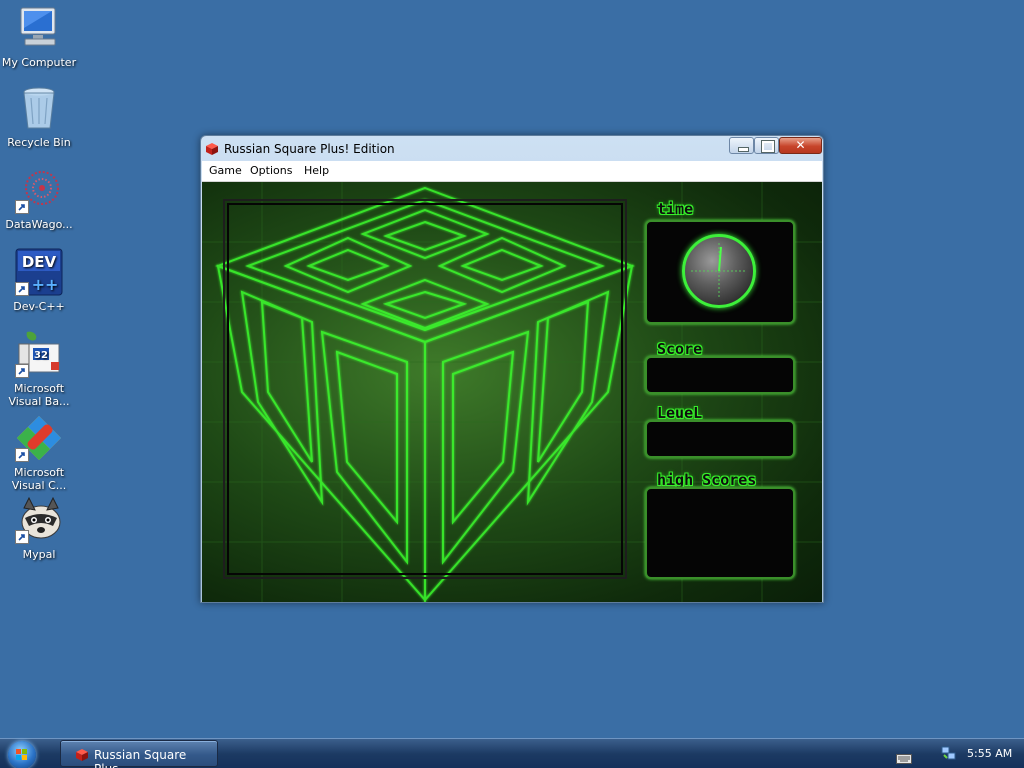 The image size is (1024, 768). Describe the element at coordinates (225, 170) in the screenshot. I see `menu-game: Game` at that location.